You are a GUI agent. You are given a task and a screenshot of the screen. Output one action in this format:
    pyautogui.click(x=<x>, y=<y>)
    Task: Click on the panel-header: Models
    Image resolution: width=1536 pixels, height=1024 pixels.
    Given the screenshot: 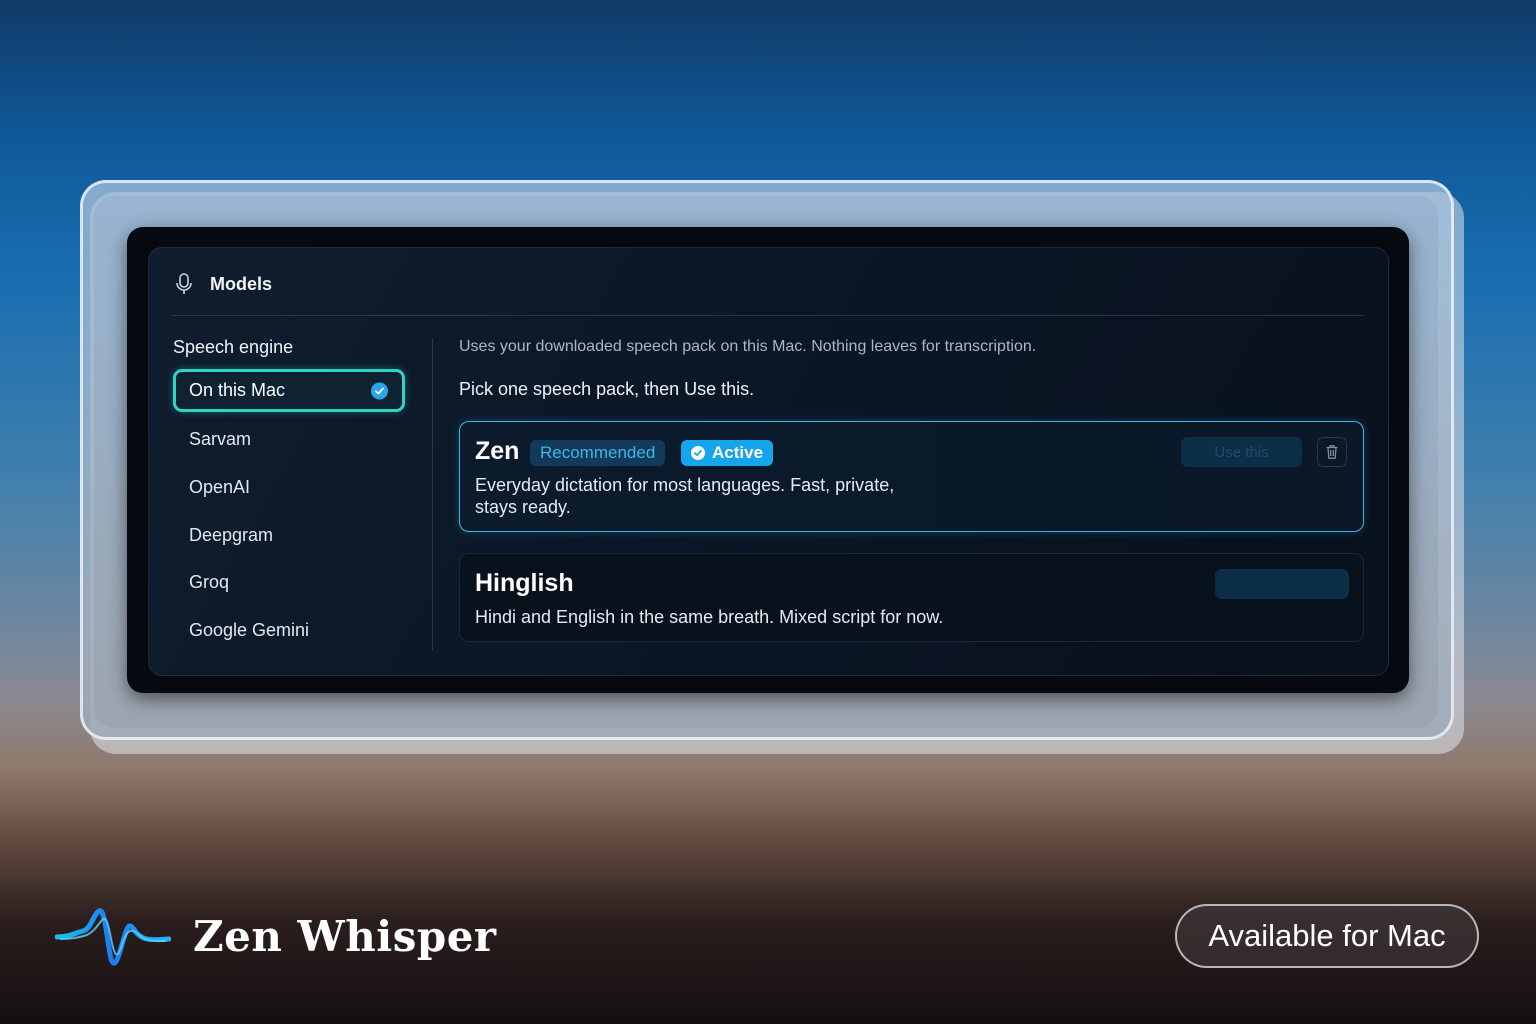 What is the action you would take?
    pyautogui.click(x=222, y=284)
    